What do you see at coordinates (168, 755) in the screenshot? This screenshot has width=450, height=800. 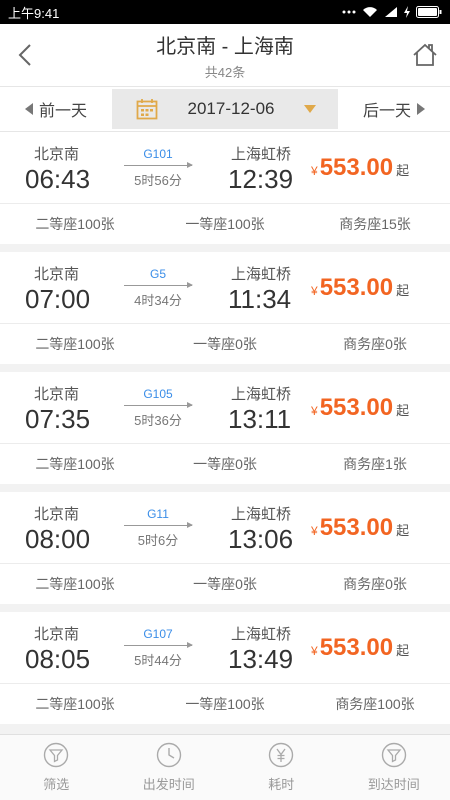 I see `clock-icon` at bounding box center [168, 755].